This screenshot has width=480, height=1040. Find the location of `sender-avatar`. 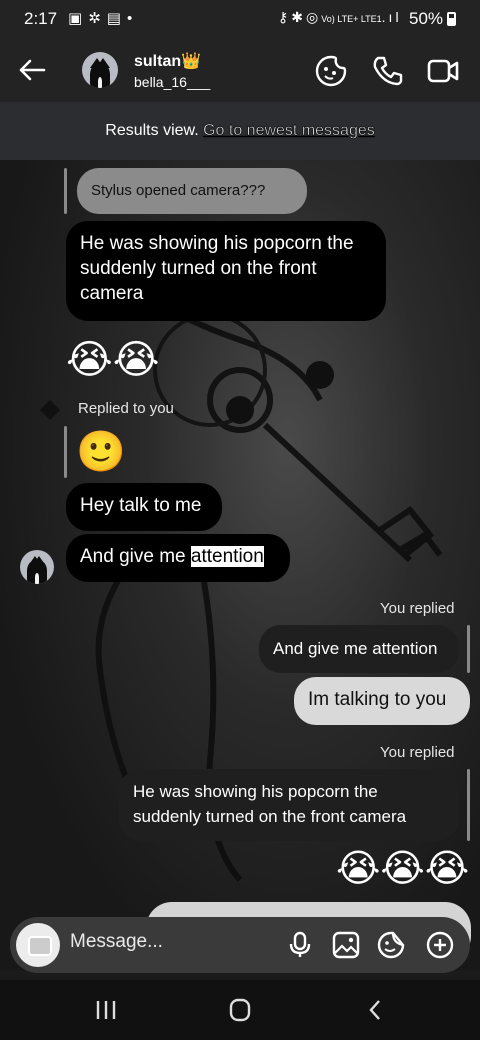

sender-avatar is located at coordinates (37, 567).